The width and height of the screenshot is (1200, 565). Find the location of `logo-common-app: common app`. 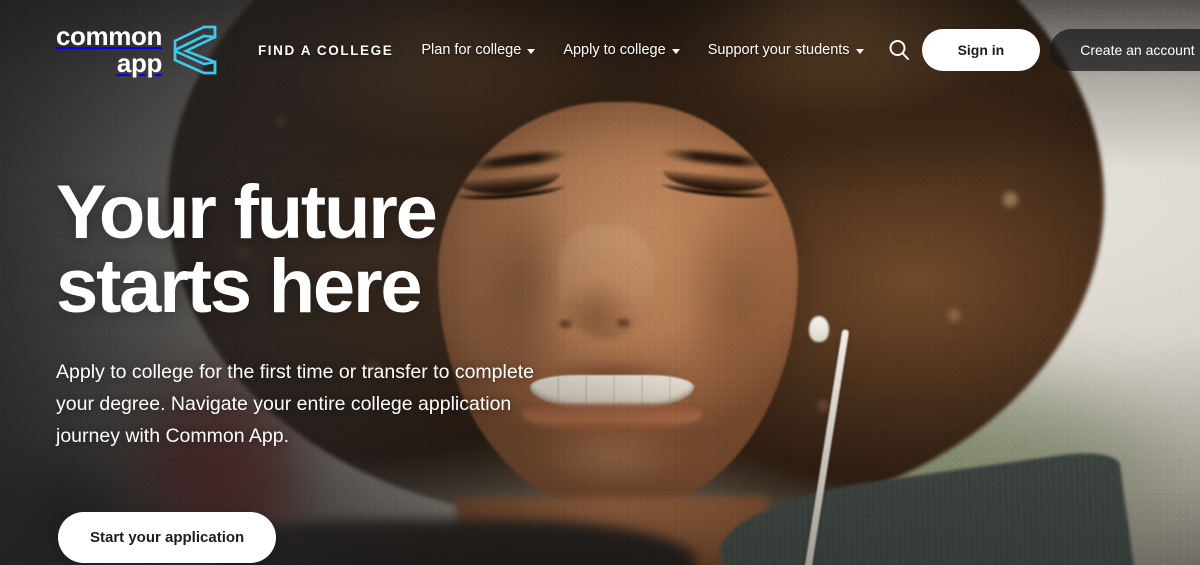

logo-common-app: common app is located at coordinates (137, 50).